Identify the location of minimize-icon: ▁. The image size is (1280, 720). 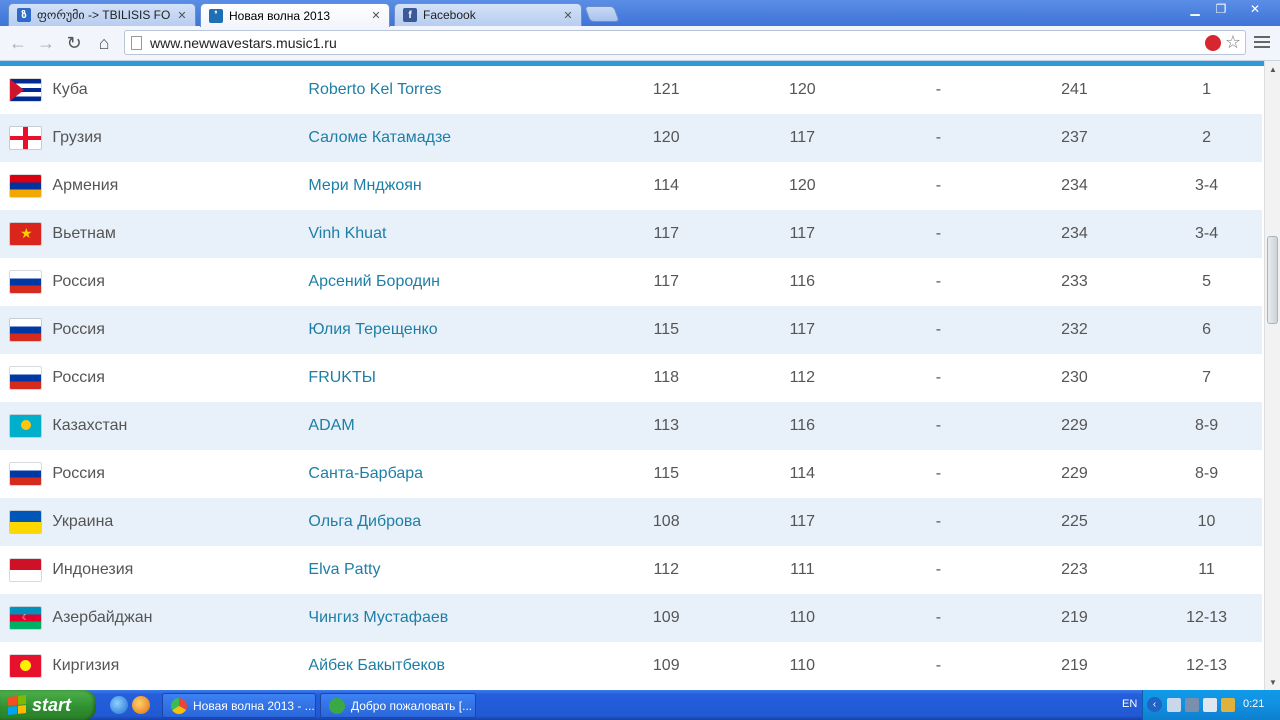
(1195, 9).